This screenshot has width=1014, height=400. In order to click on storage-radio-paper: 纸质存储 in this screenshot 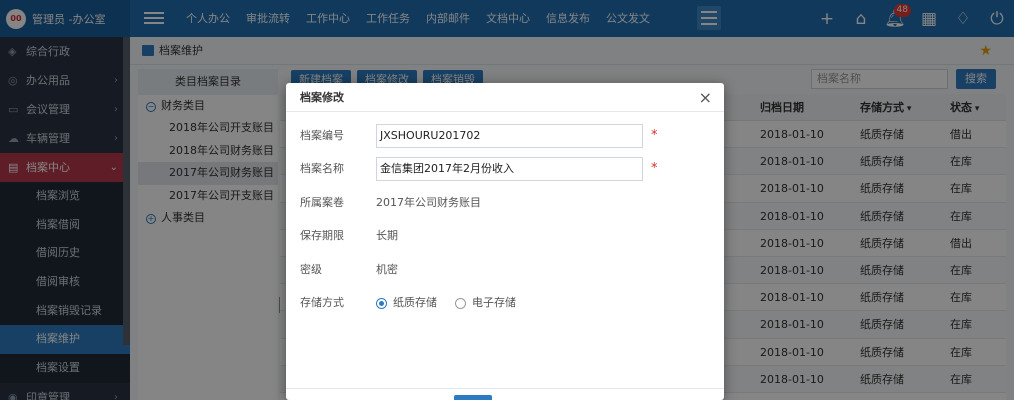, I will do `click(406, 303)`.